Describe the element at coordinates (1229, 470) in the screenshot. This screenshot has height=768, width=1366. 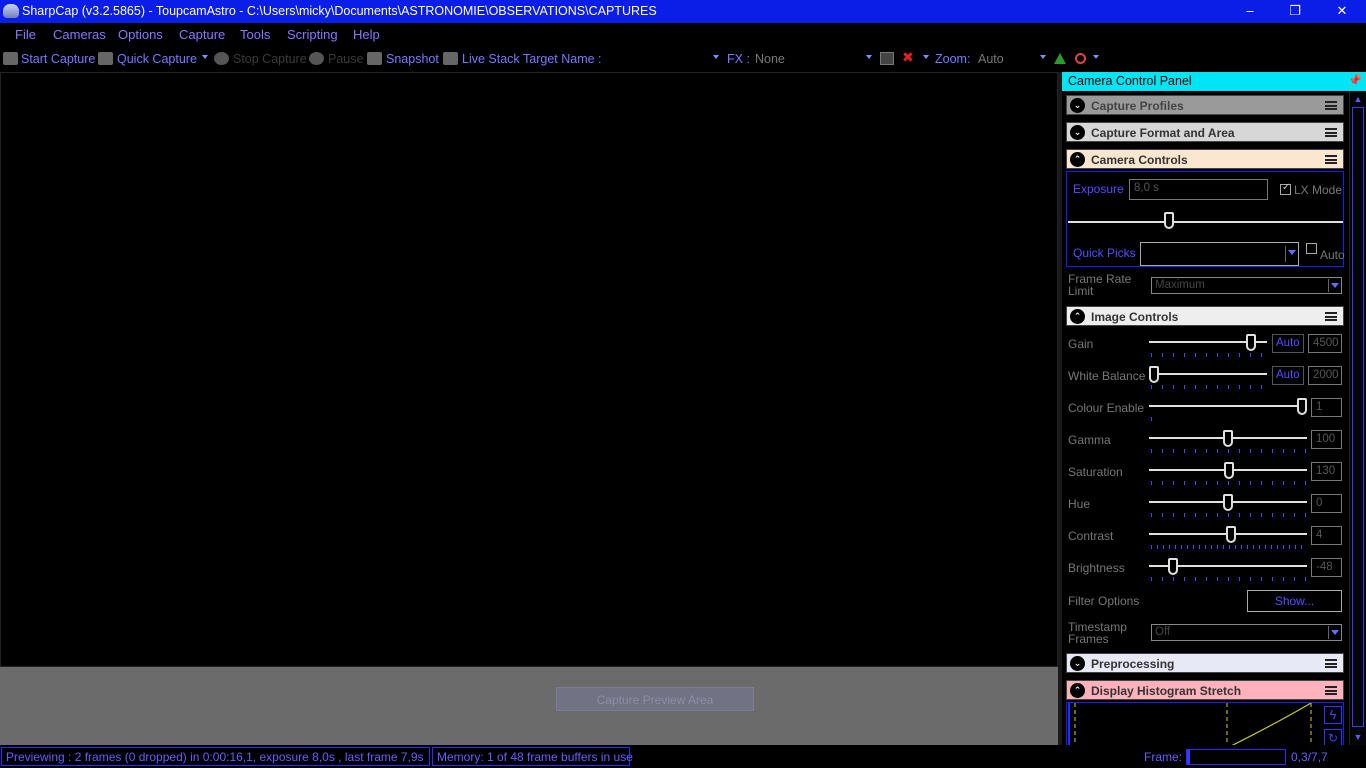
I see `saturation-slider-thumb` at that location.